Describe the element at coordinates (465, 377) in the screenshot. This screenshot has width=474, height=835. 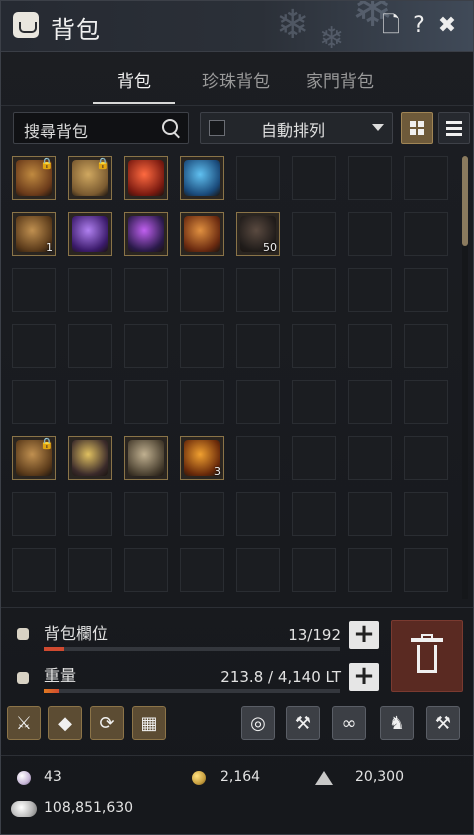
I see `inventory-scrollbar` at that location.